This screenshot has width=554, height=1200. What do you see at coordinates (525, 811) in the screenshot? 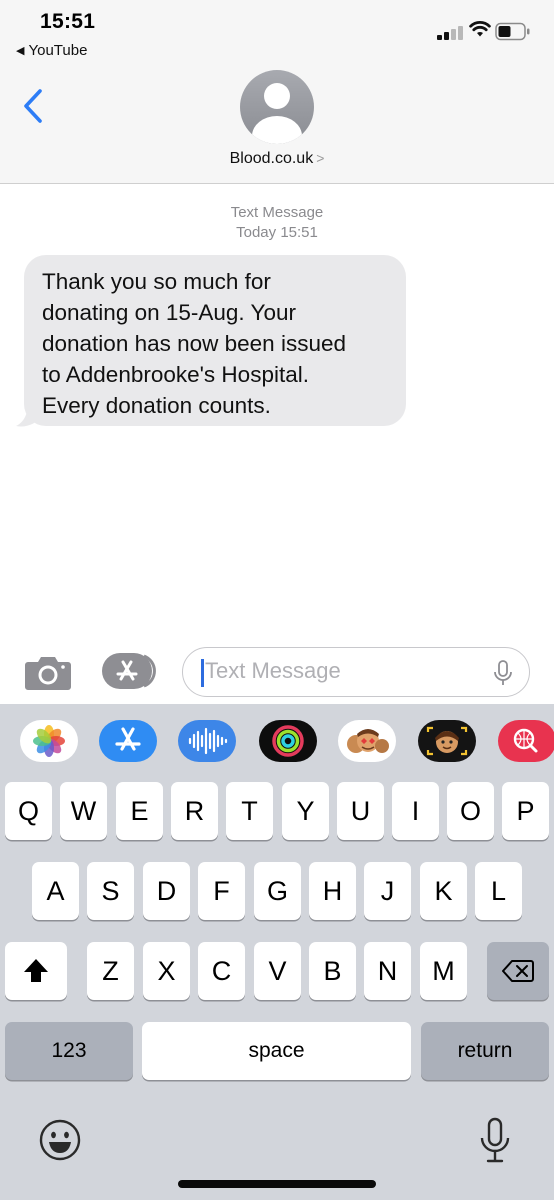
I see `key-p: P` at bounding box center [525, 811].